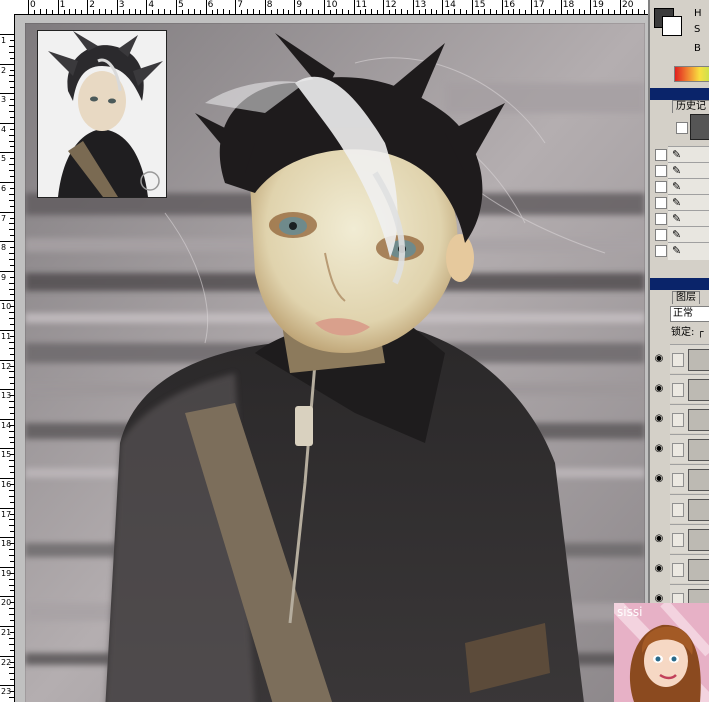  What do you see at coordinates (450, 5) in the screenshot?
I see `ruler-top-label: 14` at bounding box center [450, 5].